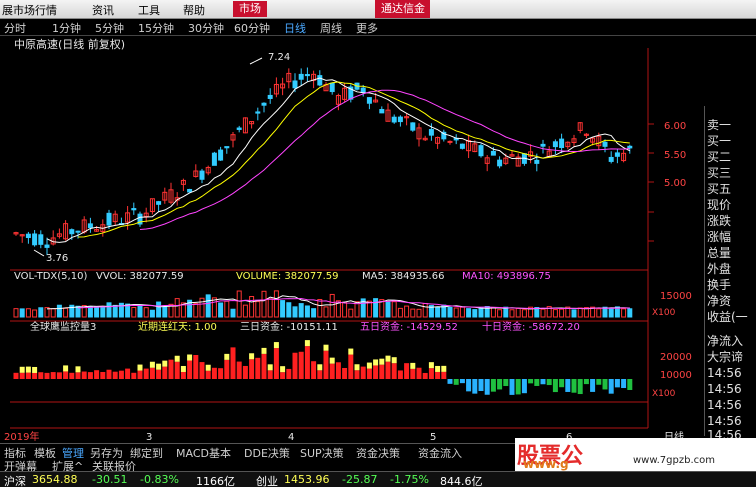  Describe the element at coordinates (15, 28) in the screenshot. I see `tab-timeshare: 分时` at that location.